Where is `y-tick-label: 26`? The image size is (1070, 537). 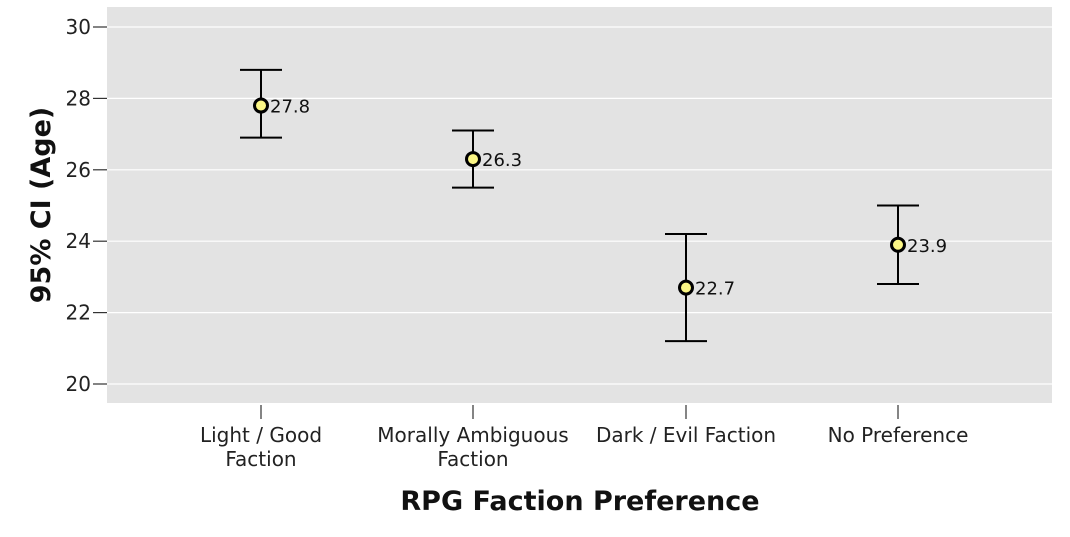 y-tick-label: 26 is located at coordinates (78, 170).